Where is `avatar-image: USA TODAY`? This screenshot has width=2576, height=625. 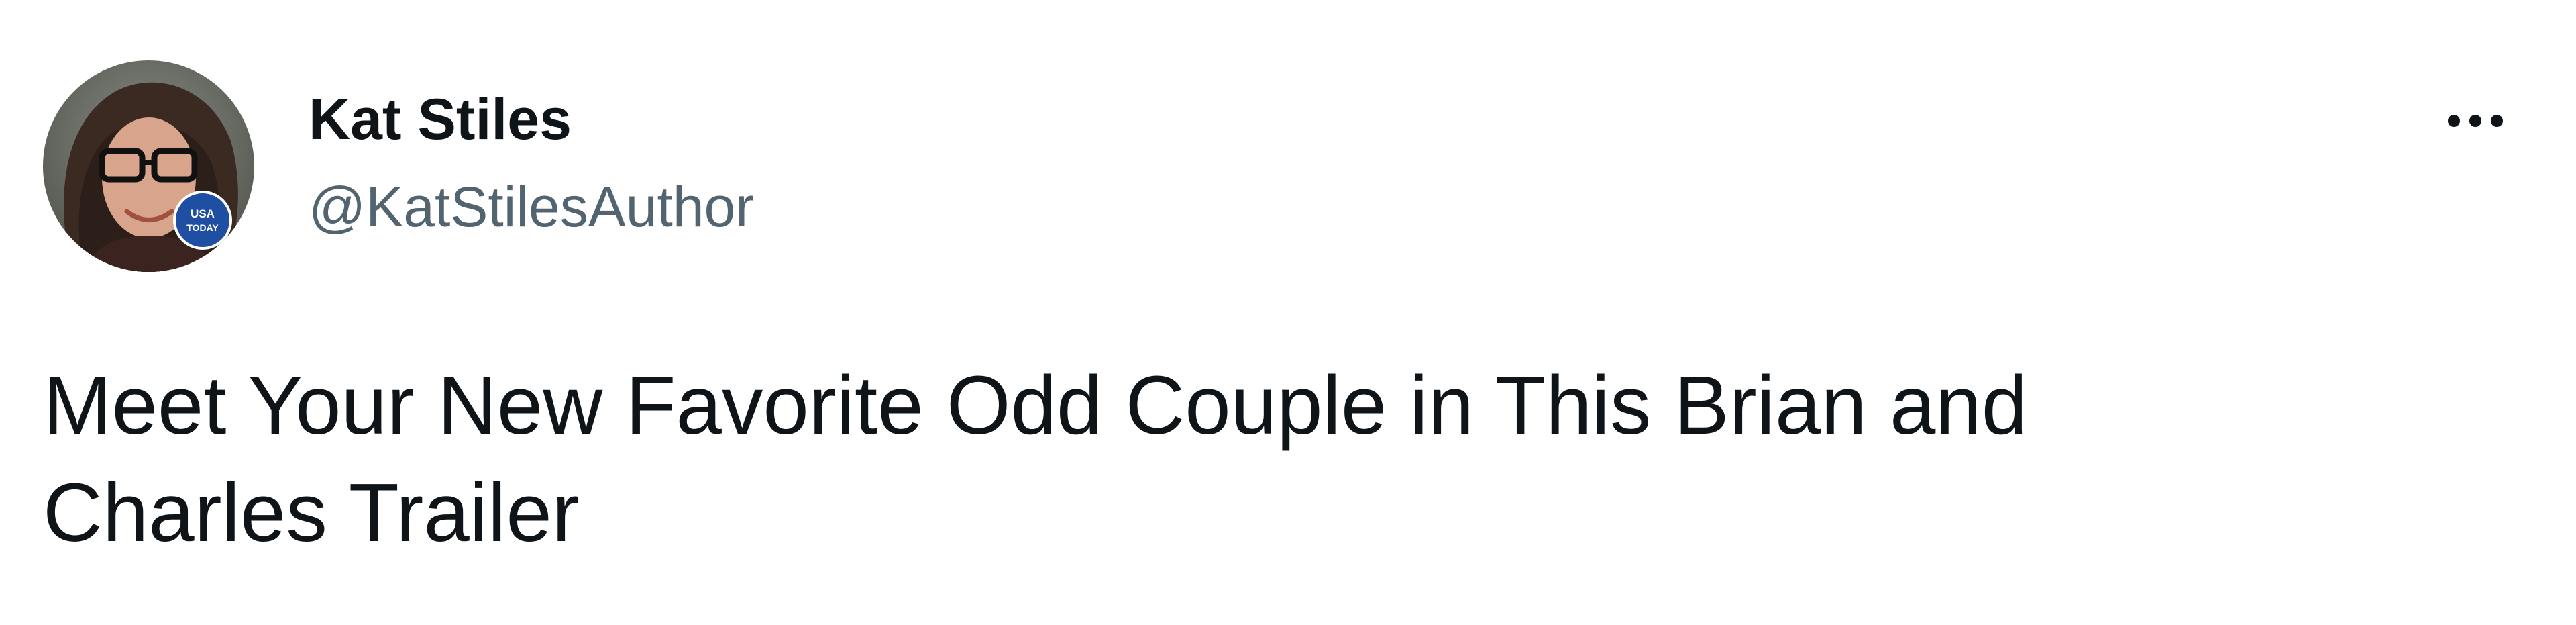
avatar-image: USA TODAY is located at coordinates (148, 166).